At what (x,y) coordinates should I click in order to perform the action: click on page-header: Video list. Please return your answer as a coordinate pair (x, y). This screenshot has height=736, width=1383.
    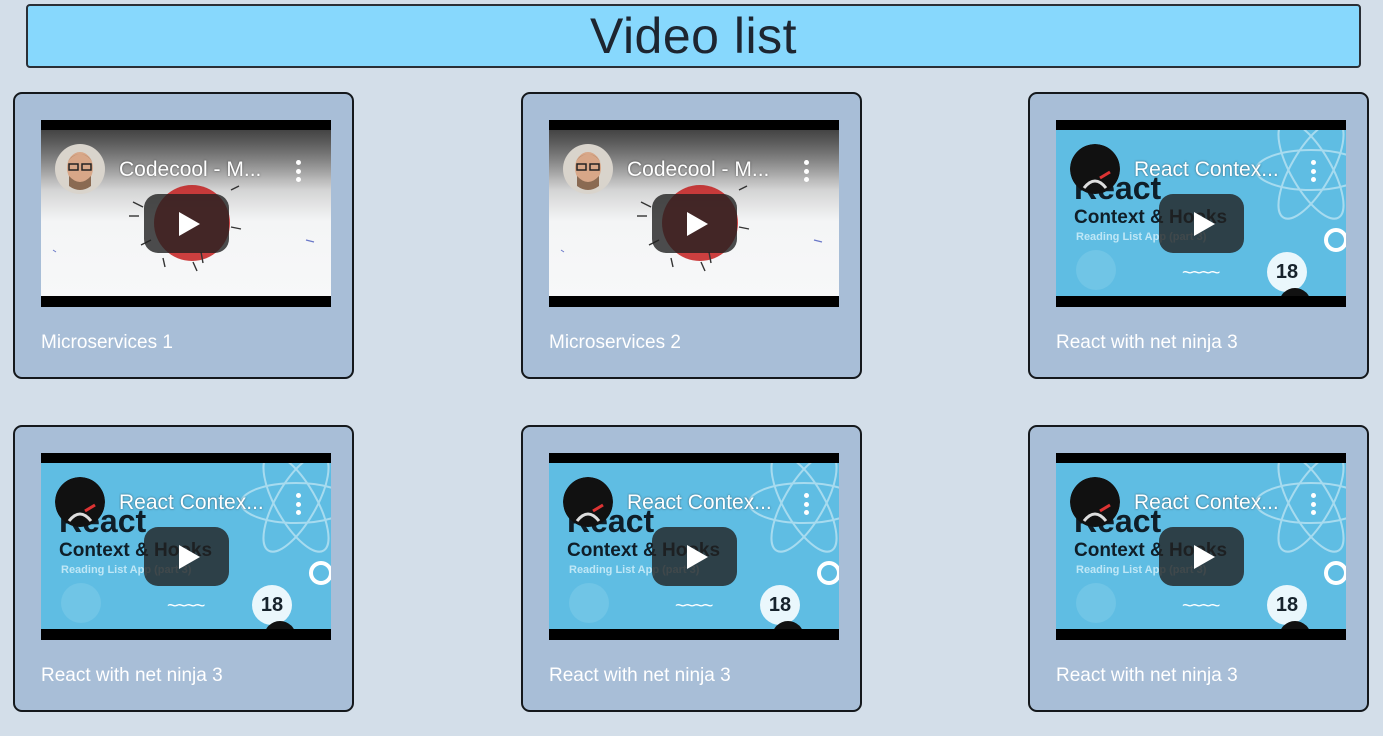
    Looking at the image, I should click on (693, 36).